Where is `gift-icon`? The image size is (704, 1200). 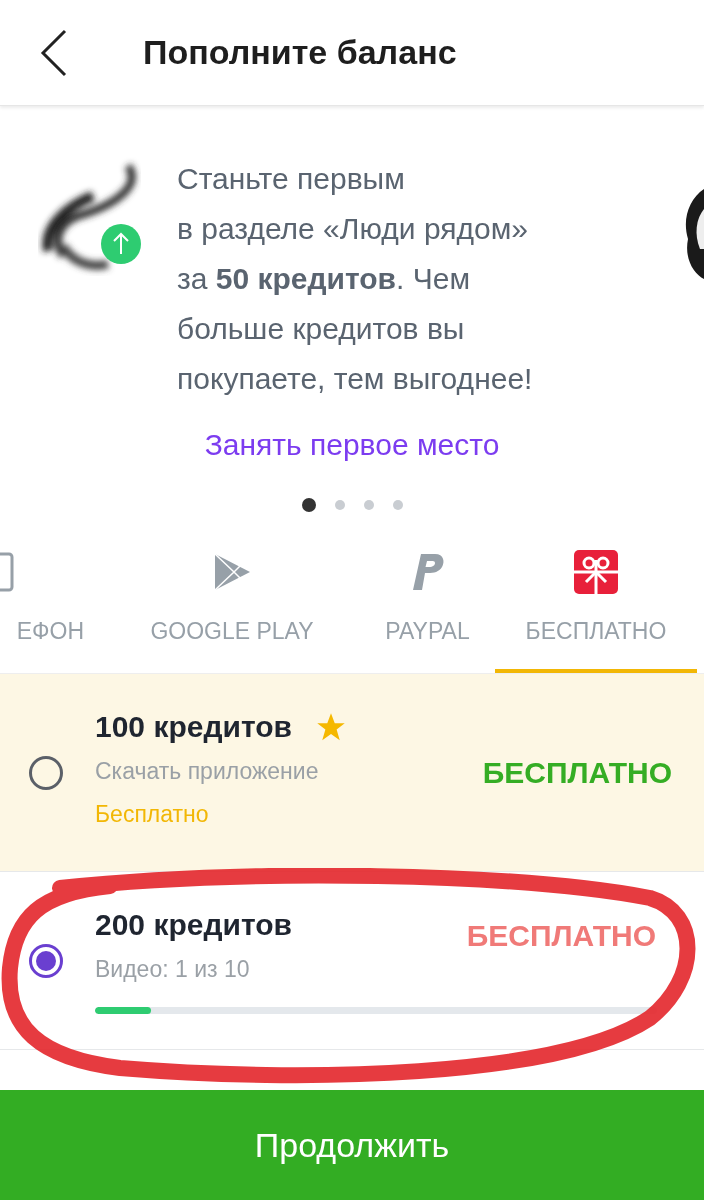
gift-icon is located at coordinates (596, 572).